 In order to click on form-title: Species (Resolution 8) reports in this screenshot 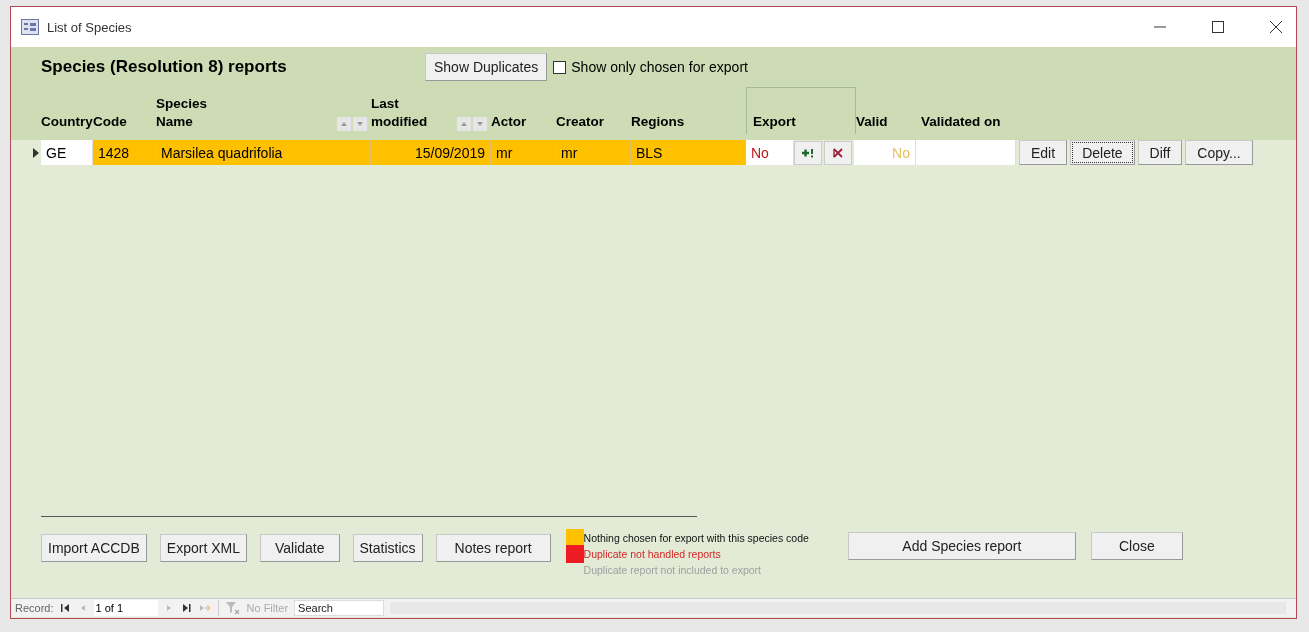, I will do `click(164, 67)`.